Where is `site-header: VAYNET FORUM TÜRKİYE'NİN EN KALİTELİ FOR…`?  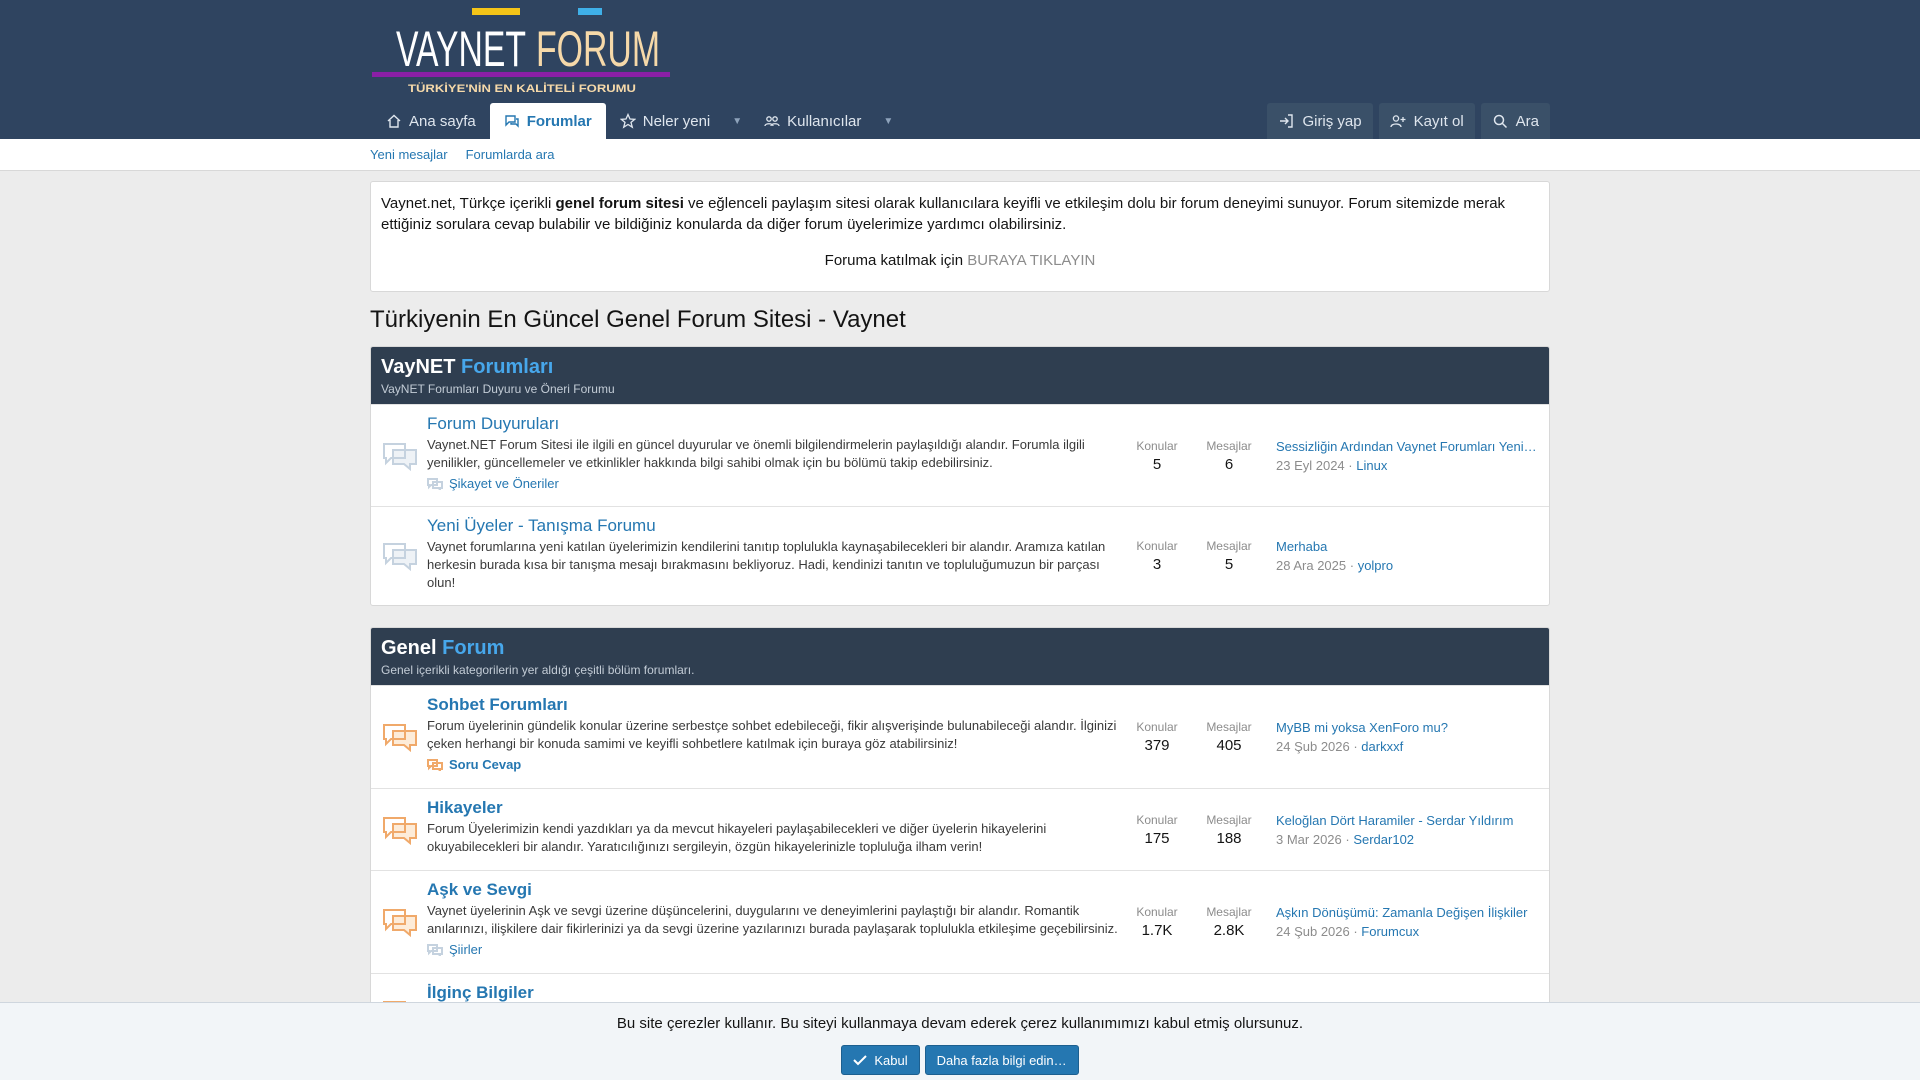 site-header: VAYNET FORUM TÜRKİYE'NİN EN KALİTELİ FOR… is located at coordinates (960, 69).